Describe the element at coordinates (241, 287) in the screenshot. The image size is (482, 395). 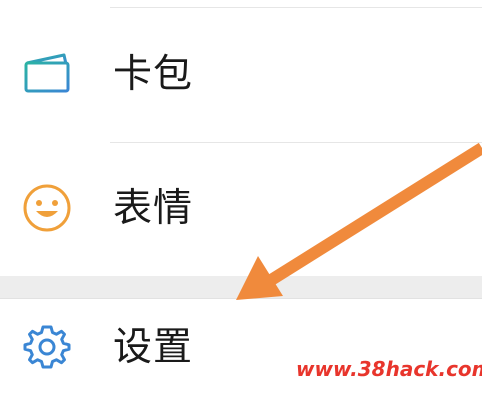
I see `section-separator` at that location.